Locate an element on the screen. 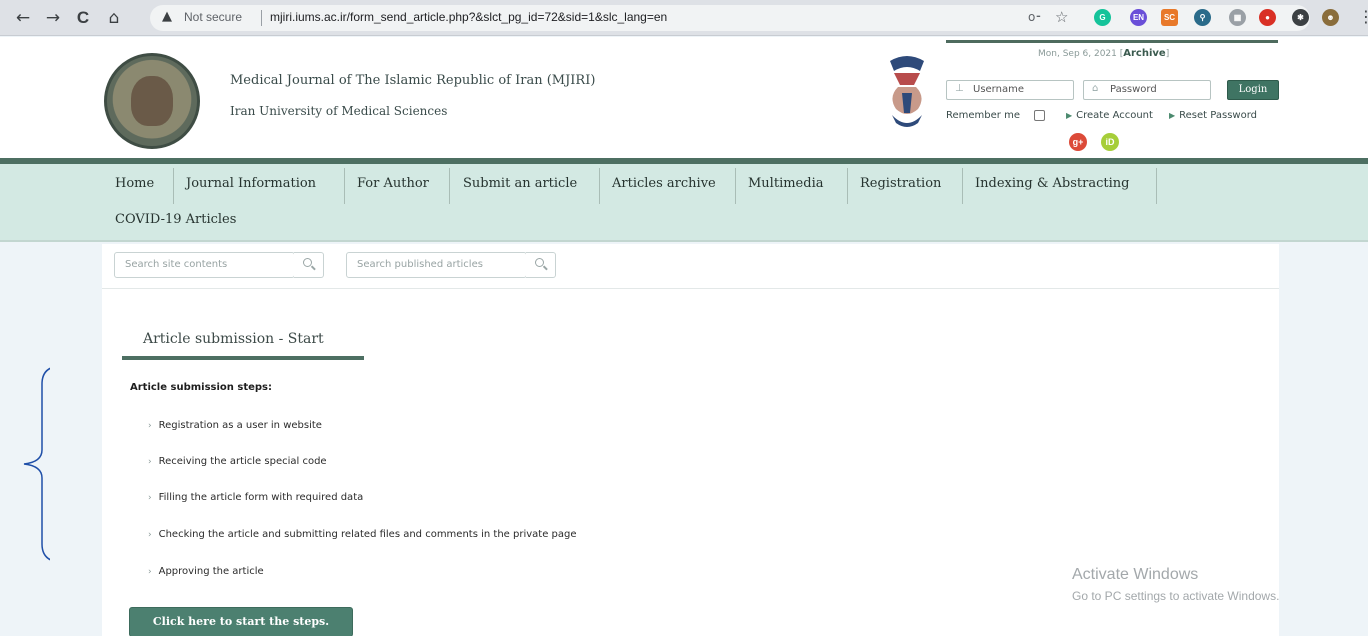 Image resolution: width=1368 pixels, height=636 pixels. address-separator is located at coordinates (261, 18).